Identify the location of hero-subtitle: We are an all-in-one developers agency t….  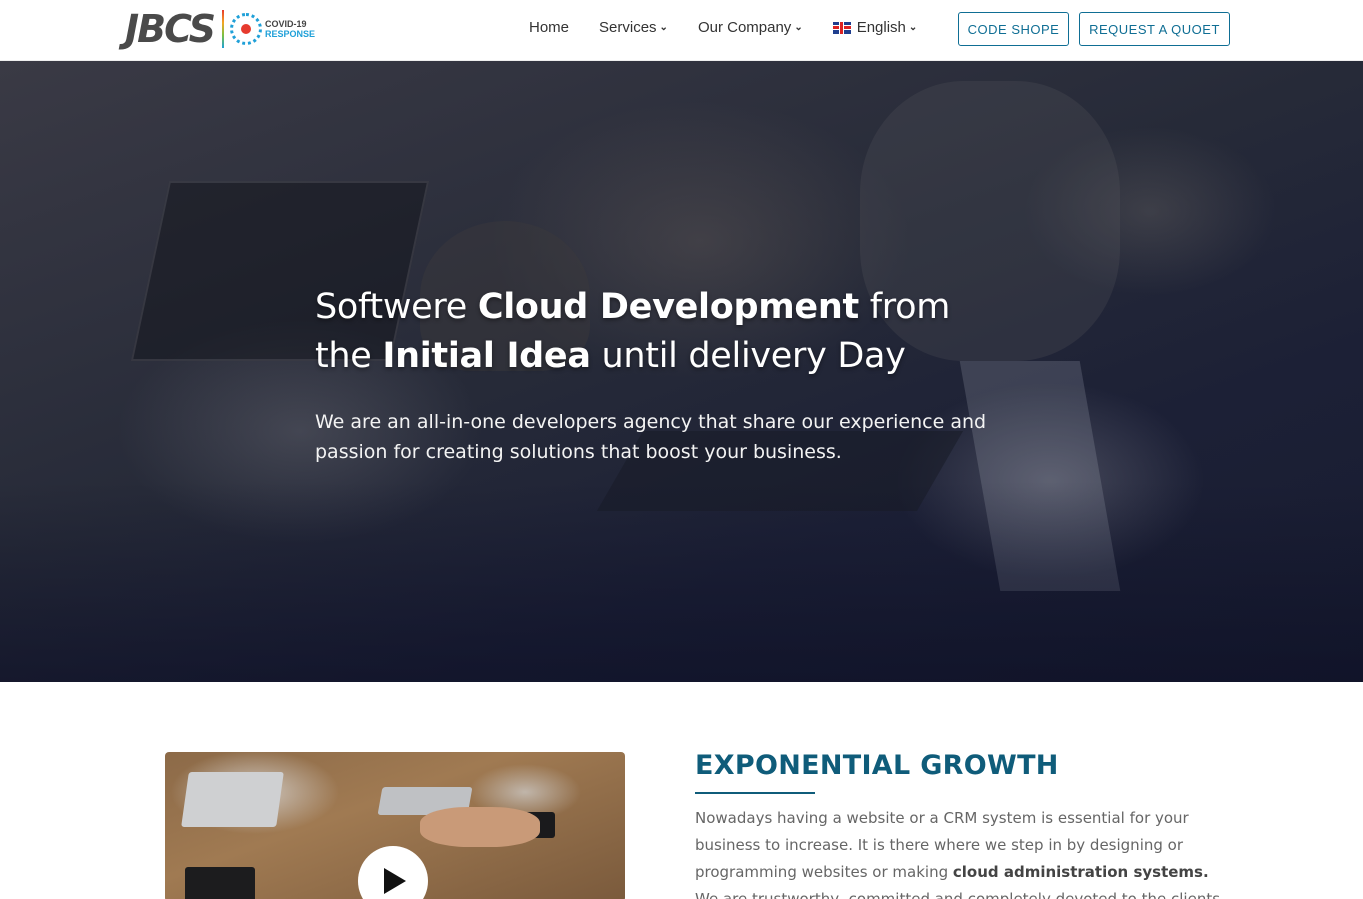
(651, 437).